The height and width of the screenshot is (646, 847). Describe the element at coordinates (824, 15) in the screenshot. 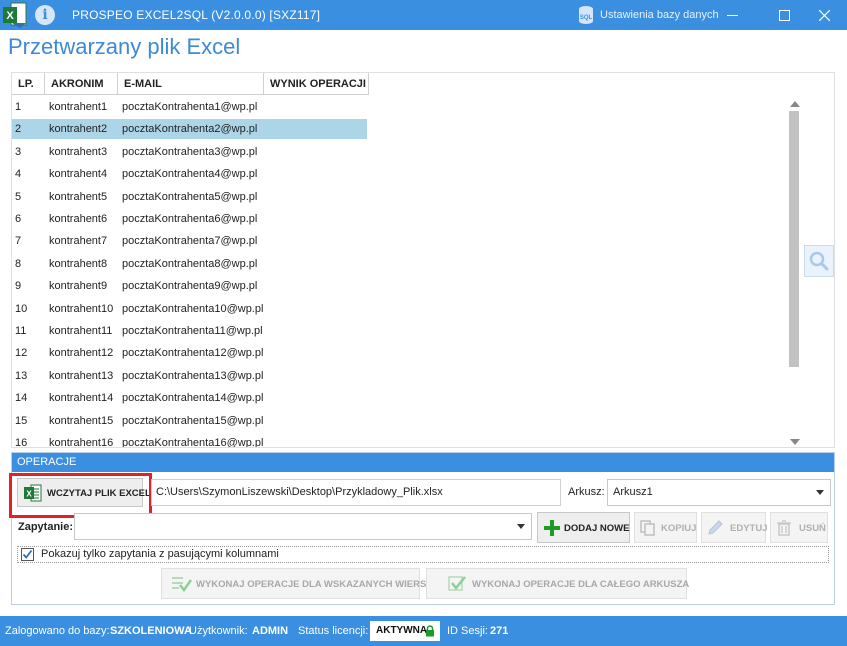

I see `close-button` at that location.